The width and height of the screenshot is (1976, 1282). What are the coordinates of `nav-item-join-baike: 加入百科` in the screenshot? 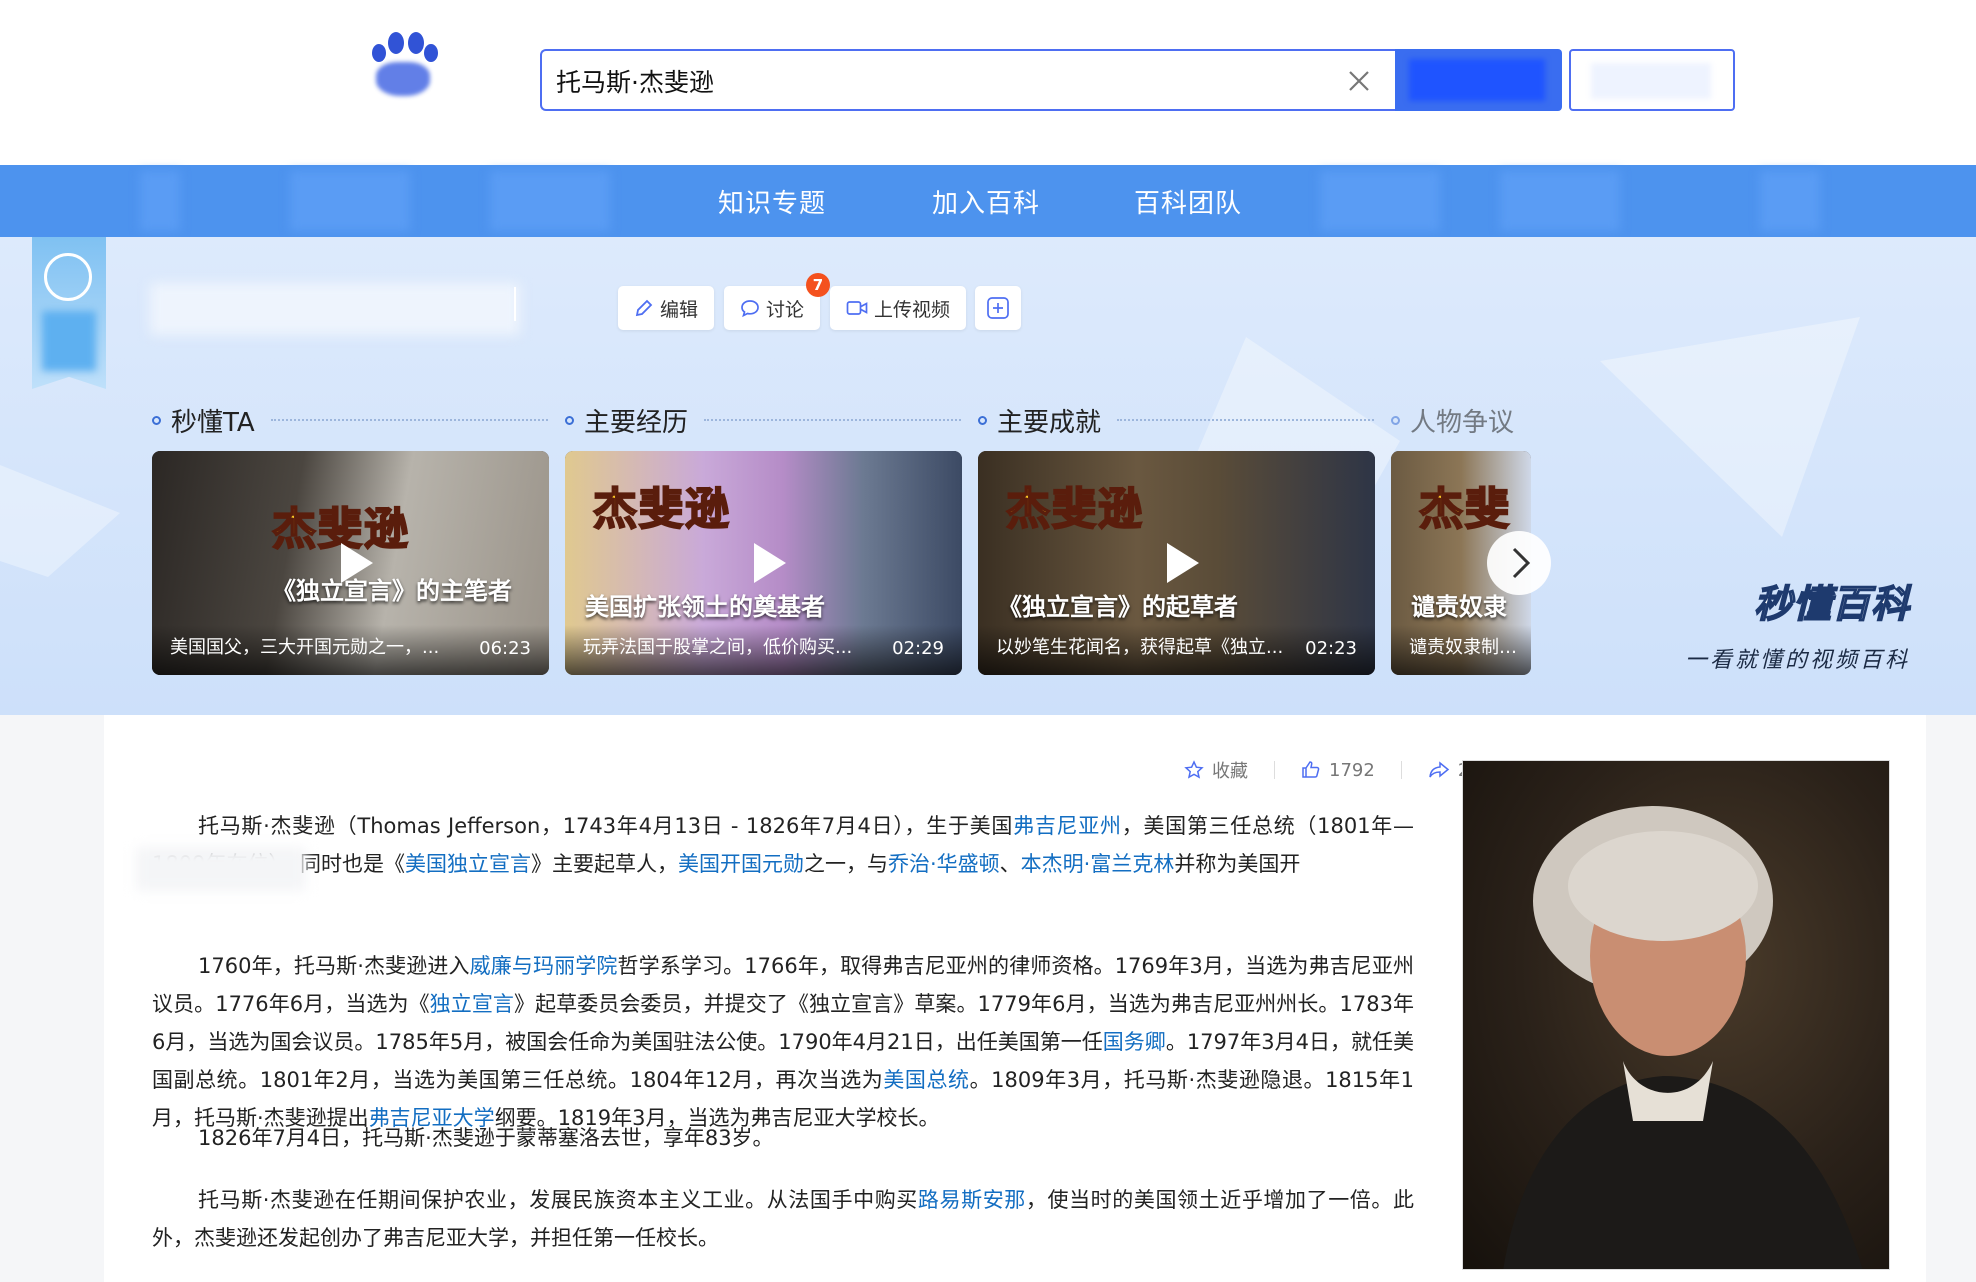 It's located at (986, 201).